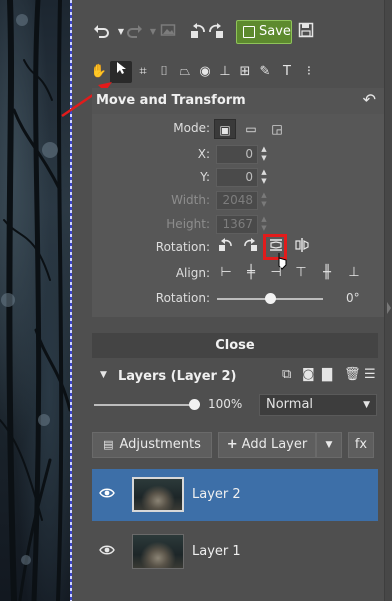 This screenshot has width=392, height=601. Describe the element at coordinates (286, 374) in the screenshot. I see `duplicate-layer-icon: ⧉` at that location.